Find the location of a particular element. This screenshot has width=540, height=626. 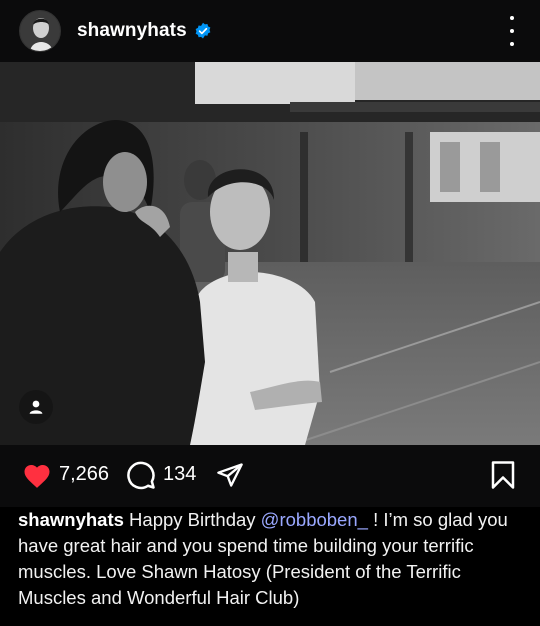

caption-mention-link: @robboben_ is located at coordinates (314, 519).